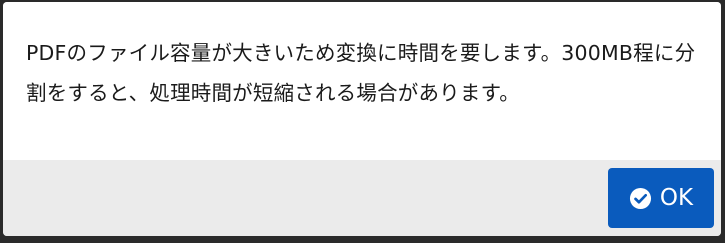 The image size is (725, 243). Describe the element at coordinates (676, 198) in the screenshot. I see `ok-button-label: OK` at that location.